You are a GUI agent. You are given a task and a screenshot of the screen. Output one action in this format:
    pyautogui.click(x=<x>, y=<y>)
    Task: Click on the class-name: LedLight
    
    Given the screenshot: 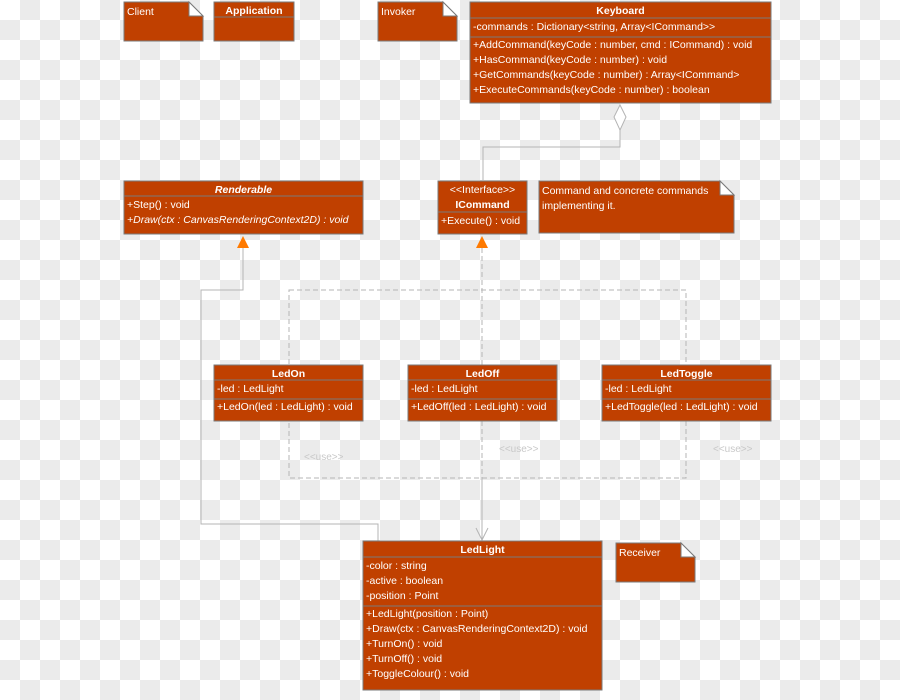 What is the action you would take?
    pyautogui.click(x=482, y=550)
    